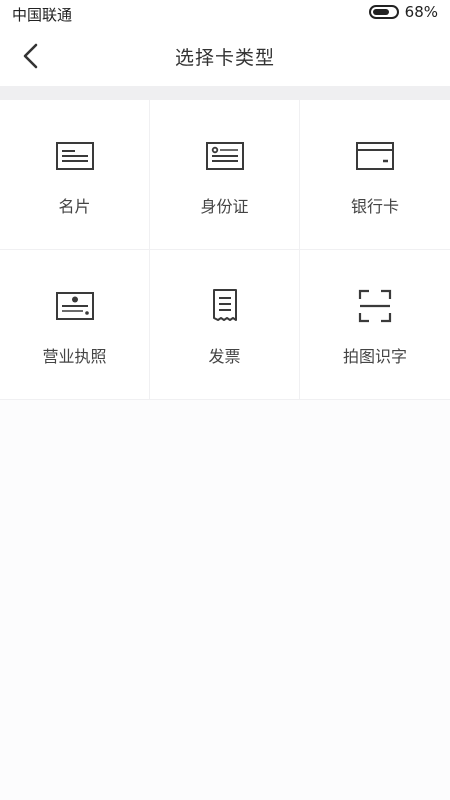  What do you see at coordinates (225, 305) in the screenshot?
I see `invoice-icon` at bounding box center [225, 305].